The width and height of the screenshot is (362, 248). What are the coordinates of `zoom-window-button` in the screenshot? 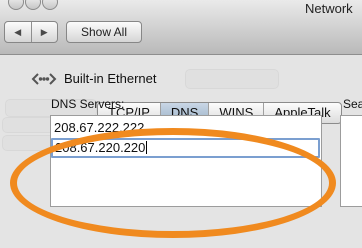 It's located at (50, 5).